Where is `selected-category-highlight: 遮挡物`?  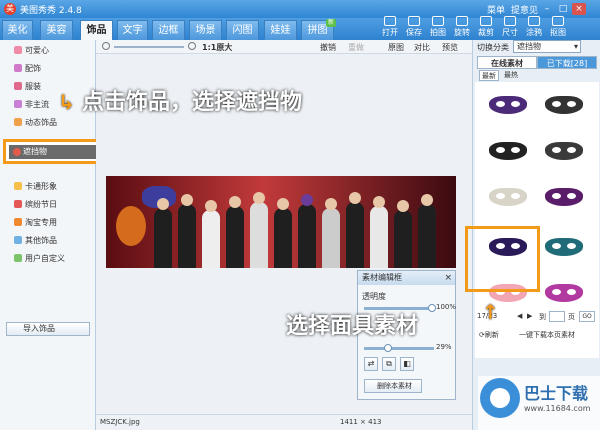
selected-category-highlight: 遮挡物 is located at coordinates (52, 151).